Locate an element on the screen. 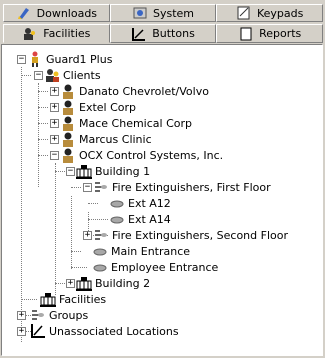 Image resolution: width=325 pixels, height=358 pixels. tab-label: Buttons is located at coordinates (173, 33).